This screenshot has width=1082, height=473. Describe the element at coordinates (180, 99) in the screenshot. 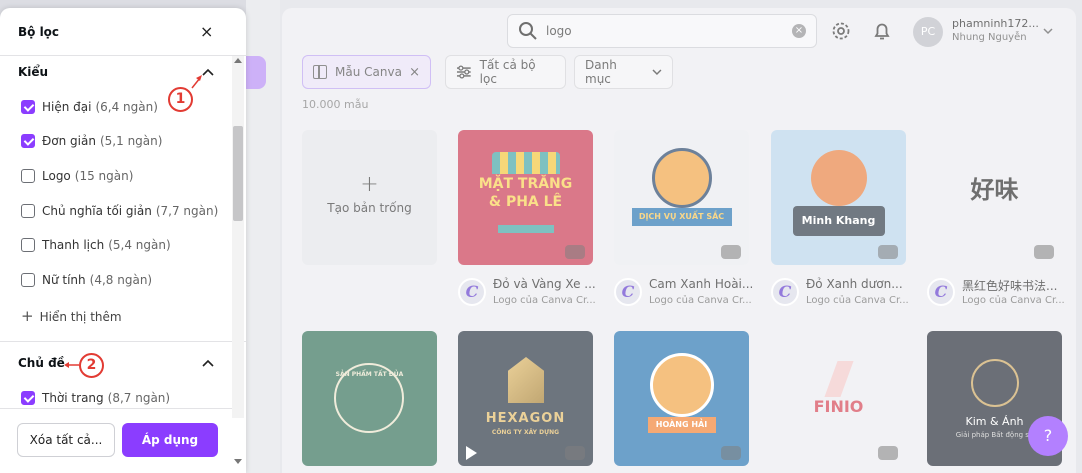

I see `annotation-marker-1: 1` at that location.